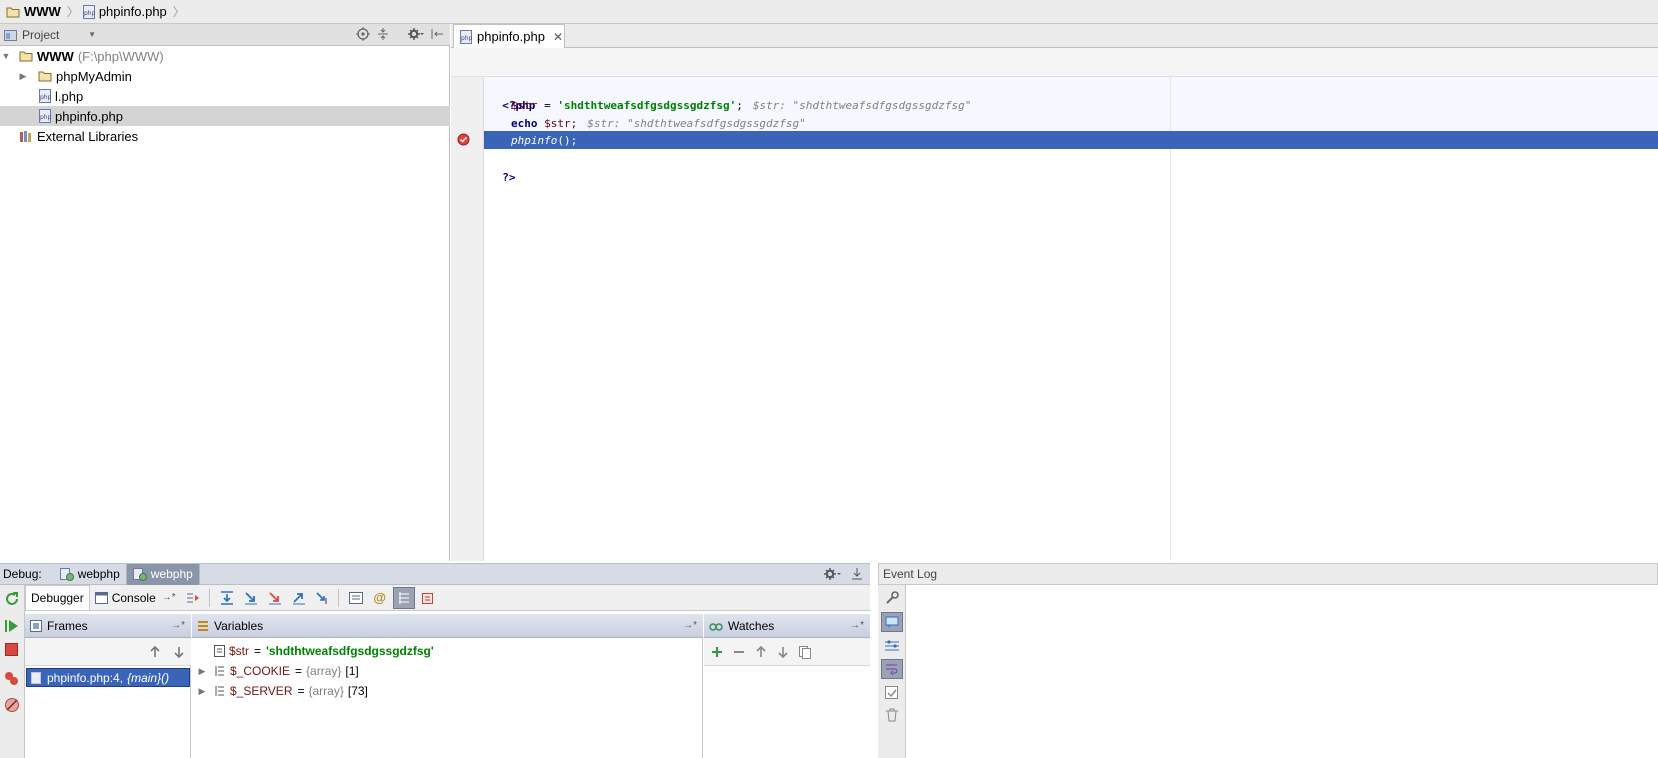  What do you see at coordinates (739, 652) in the screenshot?
I see `remove-watch-icon` at bounding box center [739, 652].